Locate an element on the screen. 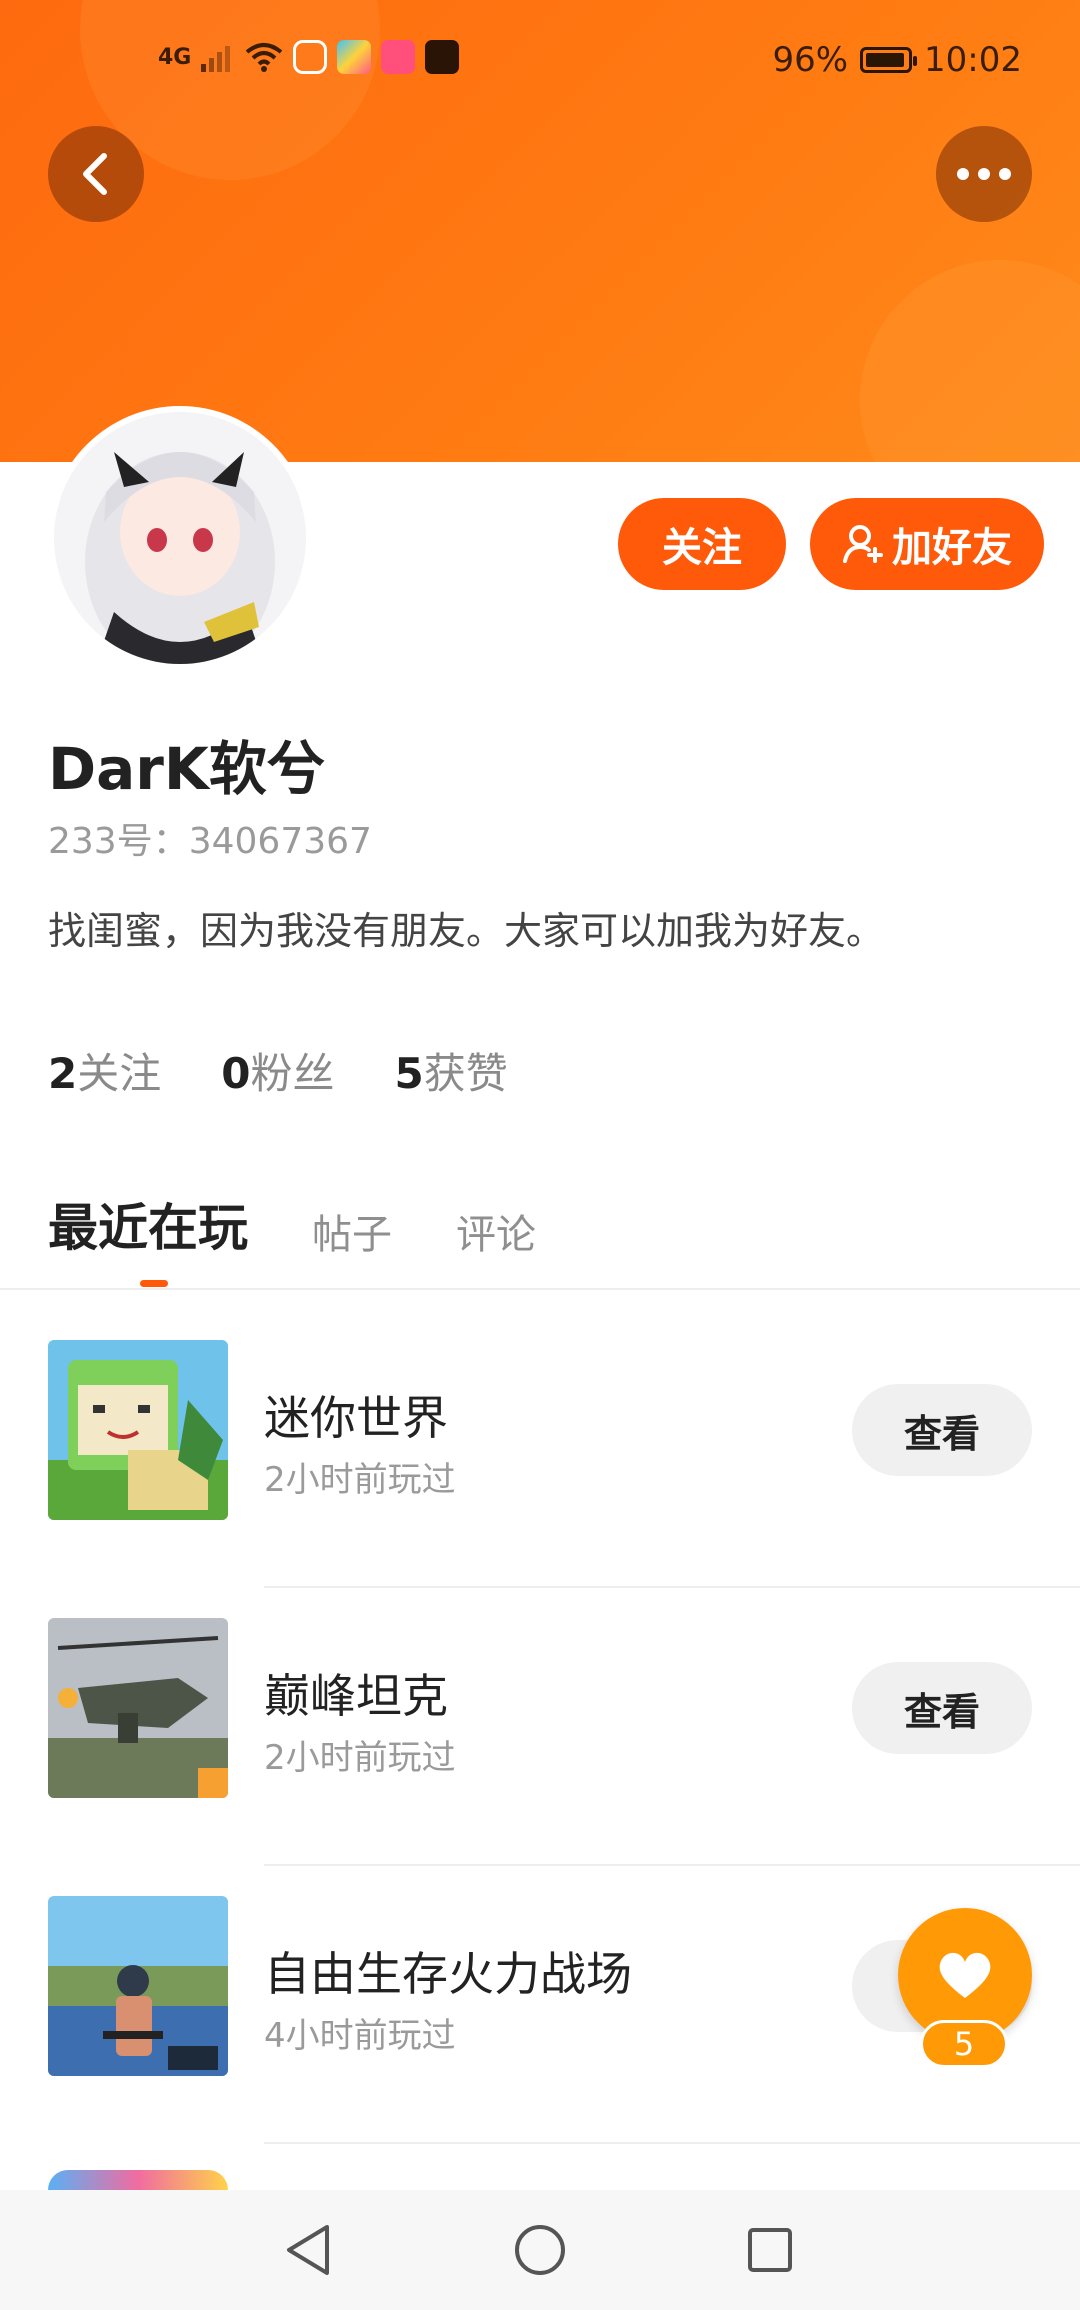 This screenshot has width=1080, height=2310. user-id: 233号：34067367 is located at coordinates (210, 841).